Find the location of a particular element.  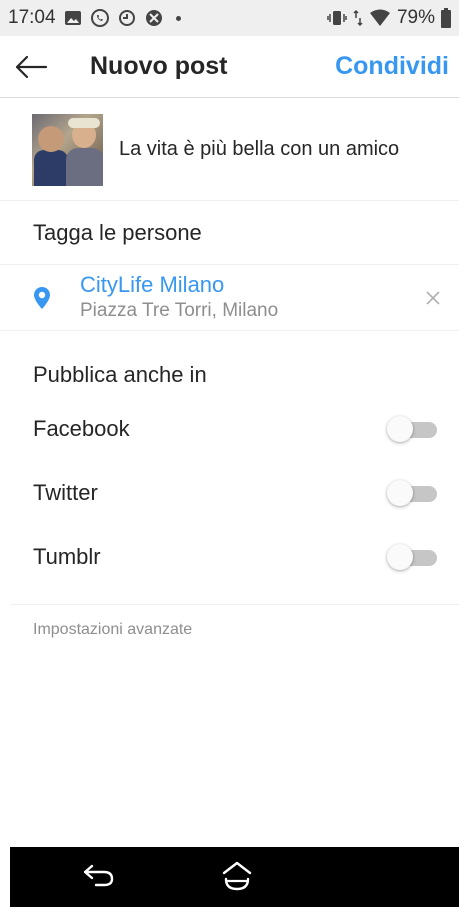

advanced-settings-link: Impostazioni avanzate is located at coordinates (112, 630).